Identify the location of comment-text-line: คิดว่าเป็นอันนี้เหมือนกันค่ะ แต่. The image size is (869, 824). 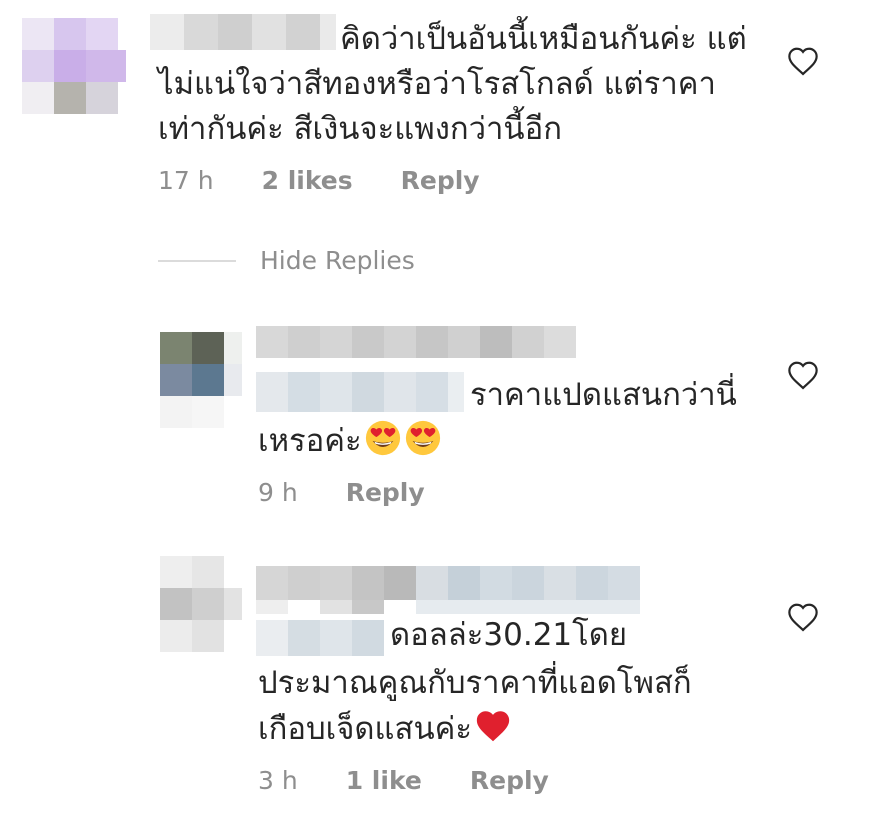
(543, 39).